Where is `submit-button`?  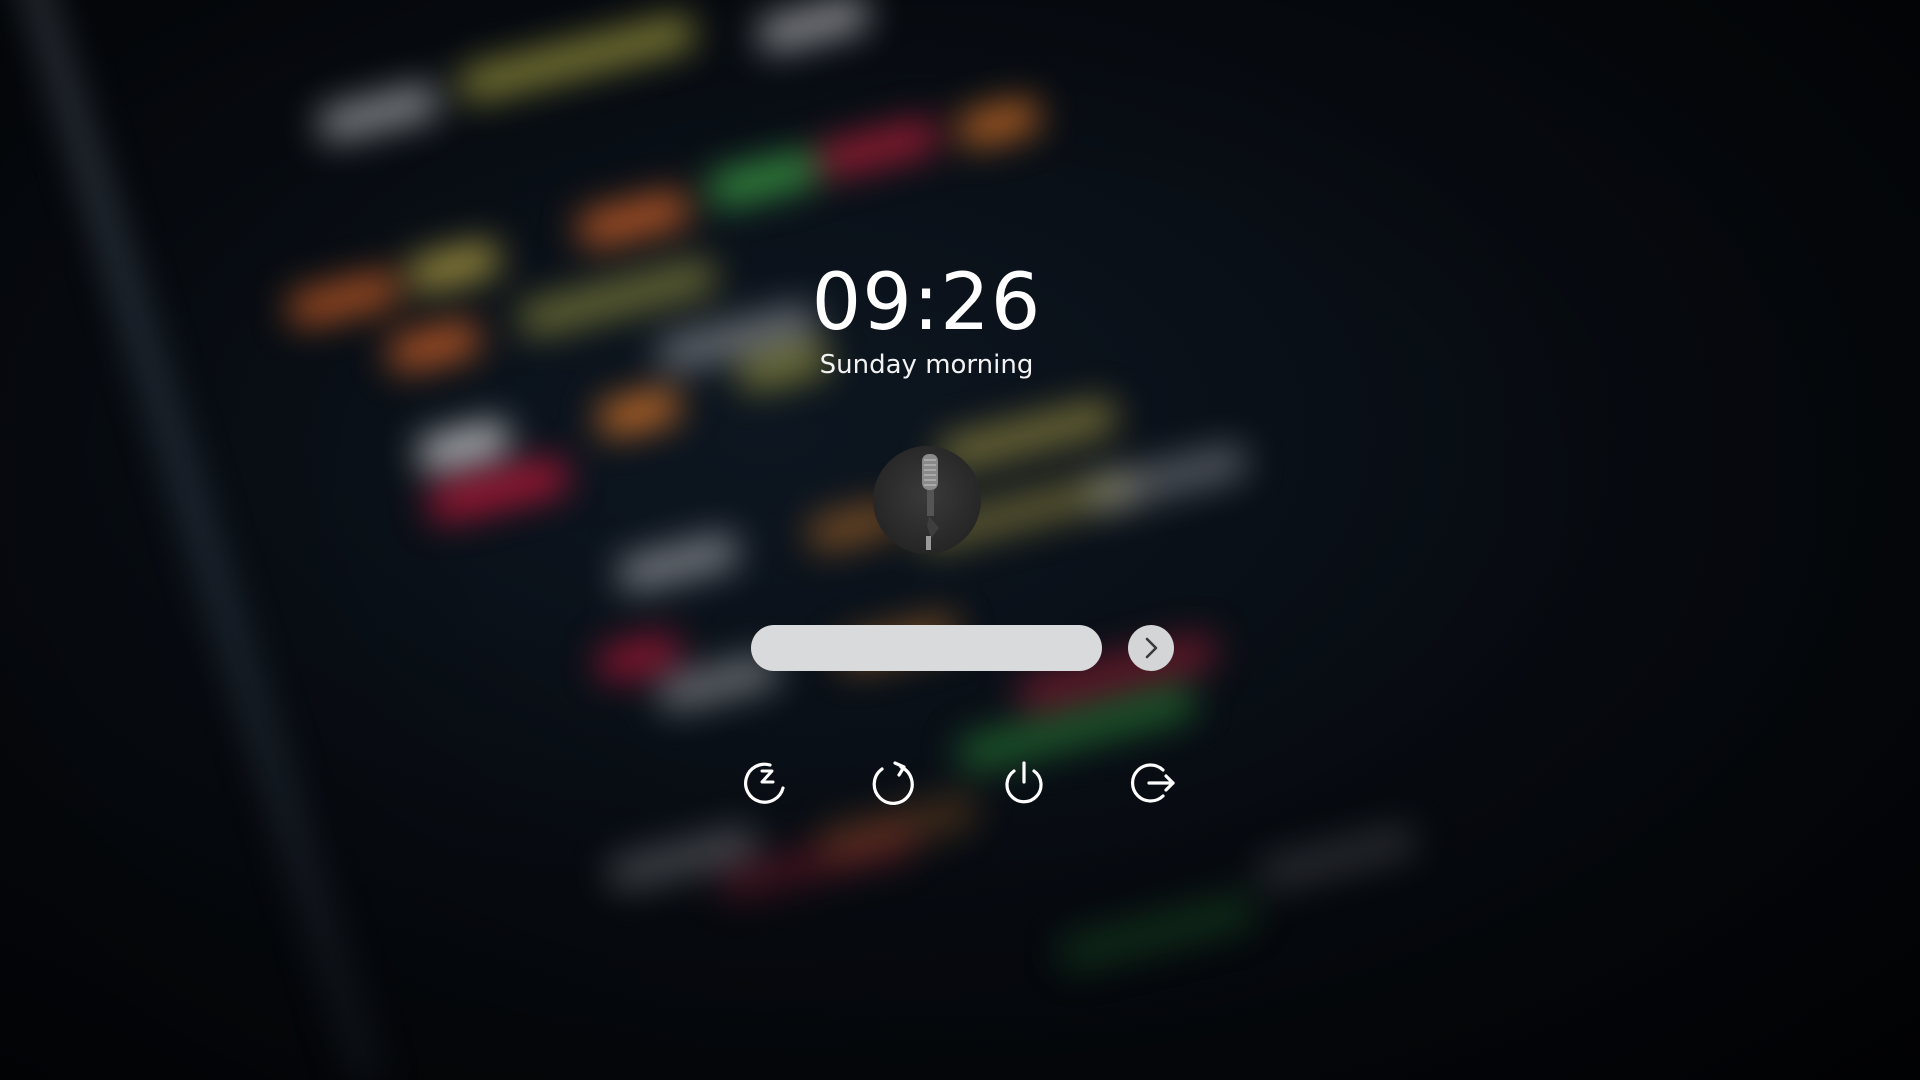
submit-button is located at coordinates (1151, 648).